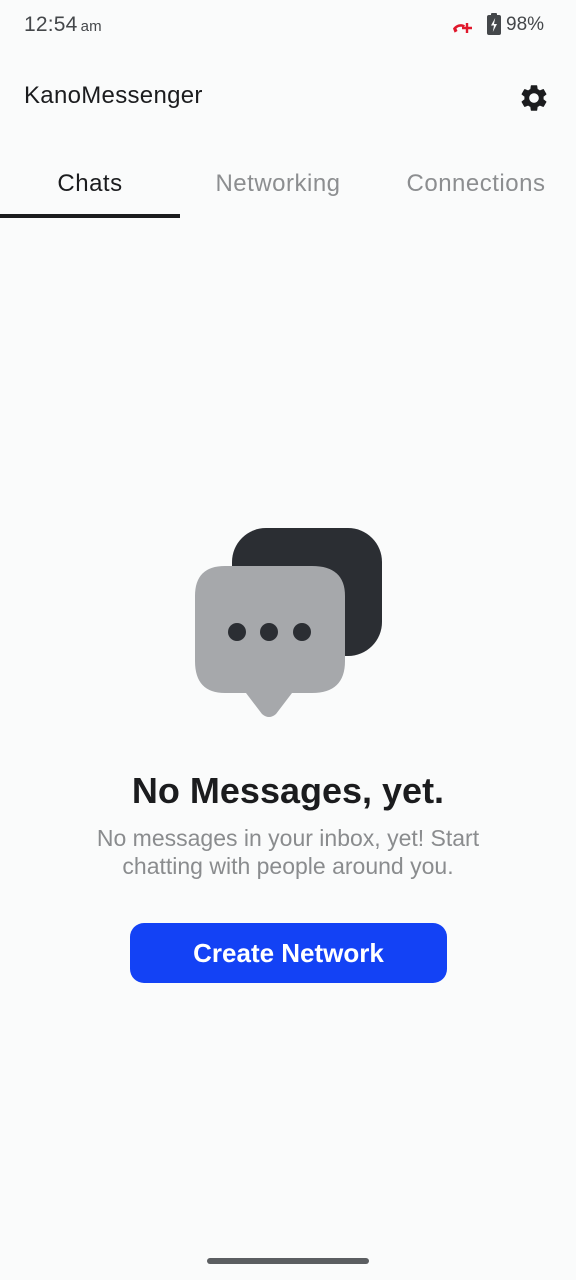 The image size is (576, 1280). I want to click on tab-bar: Chats Networking Connections, so click(288, 184).